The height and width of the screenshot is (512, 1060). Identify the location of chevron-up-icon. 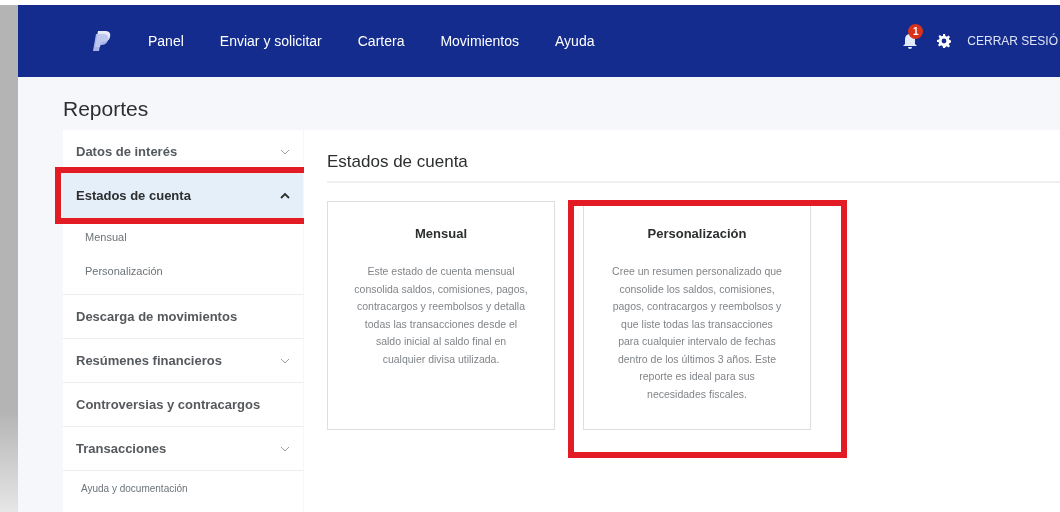
(285, 195).